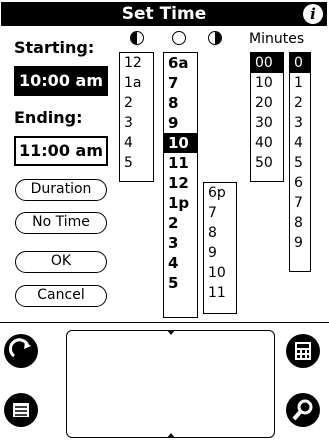 The width and height of the screenshot is (329, 445). I want to click on minute-ones-item: 4, so click(300, 143).